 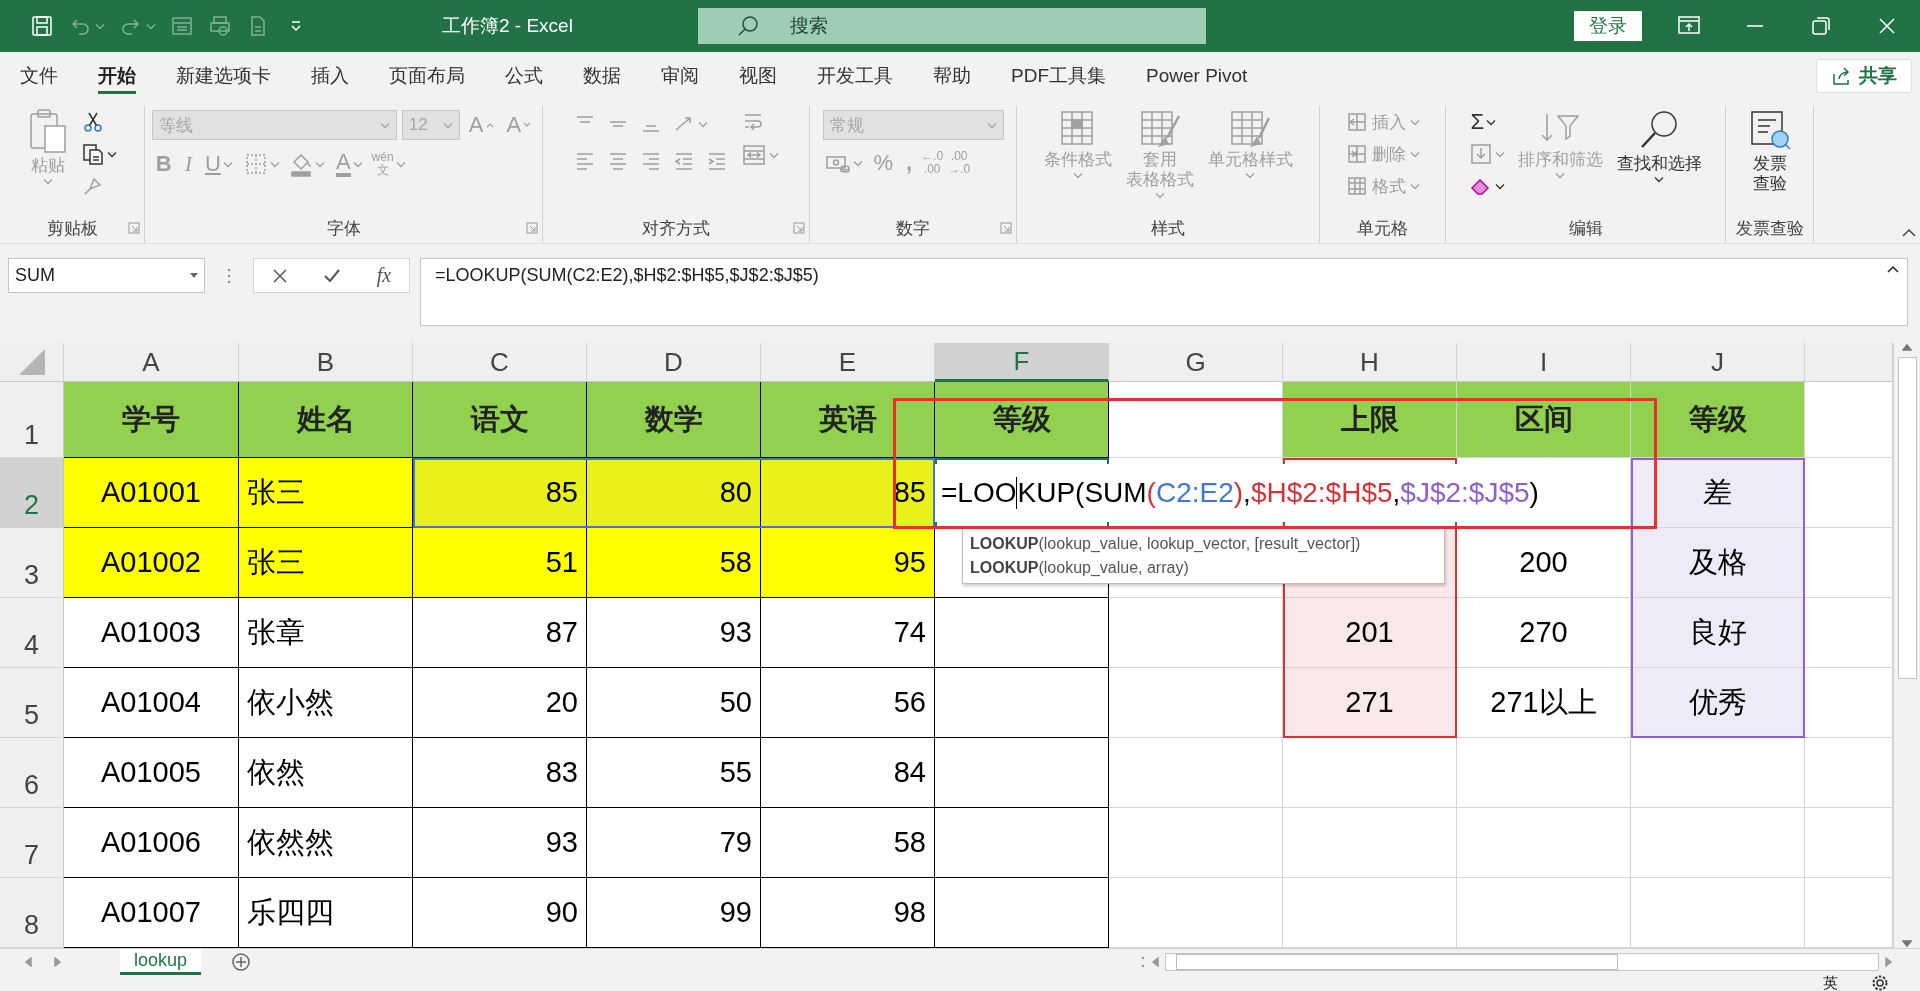 What do you see at coordinates (326, 843) in the screenshot?
I see `table-cell: 依然然` at bounding box center [326, 843].